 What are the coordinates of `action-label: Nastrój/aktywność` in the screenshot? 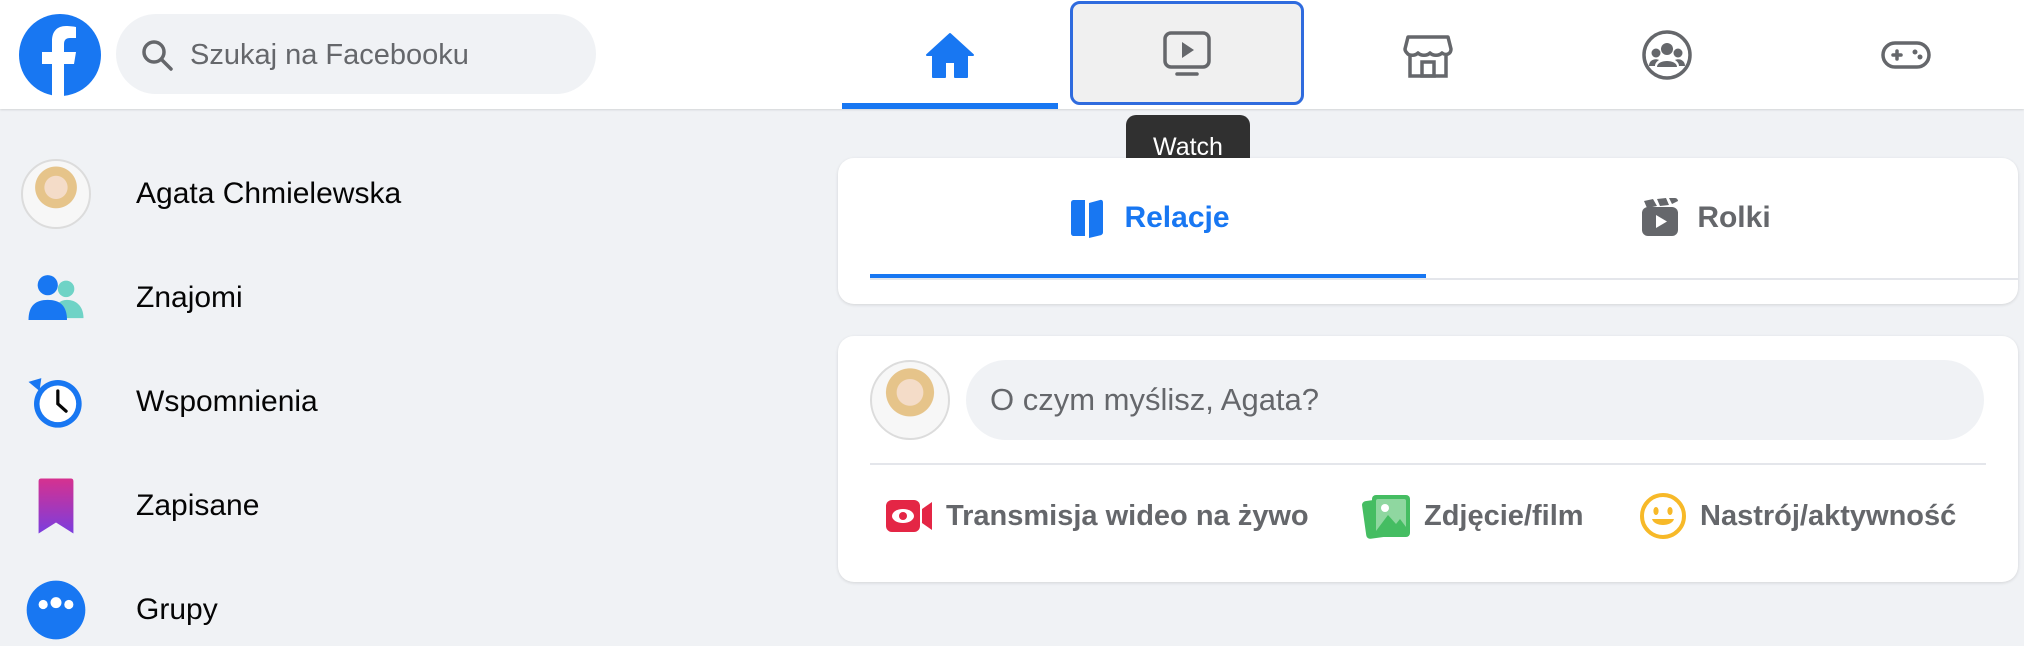 It's located at (1828, 515).